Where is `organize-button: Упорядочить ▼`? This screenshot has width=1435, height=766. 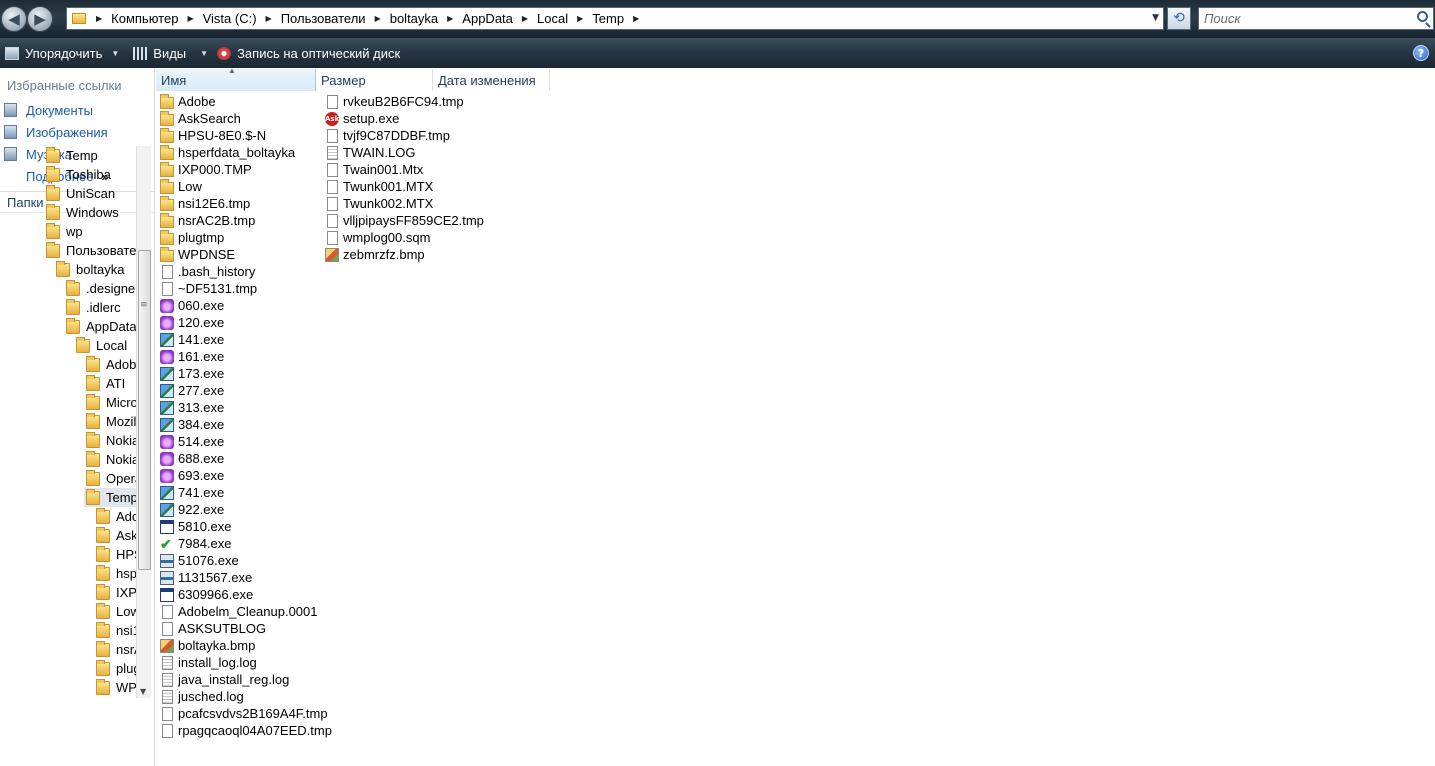 organize-button: Упорядочить ▼ is located at coordinates (60, 53).